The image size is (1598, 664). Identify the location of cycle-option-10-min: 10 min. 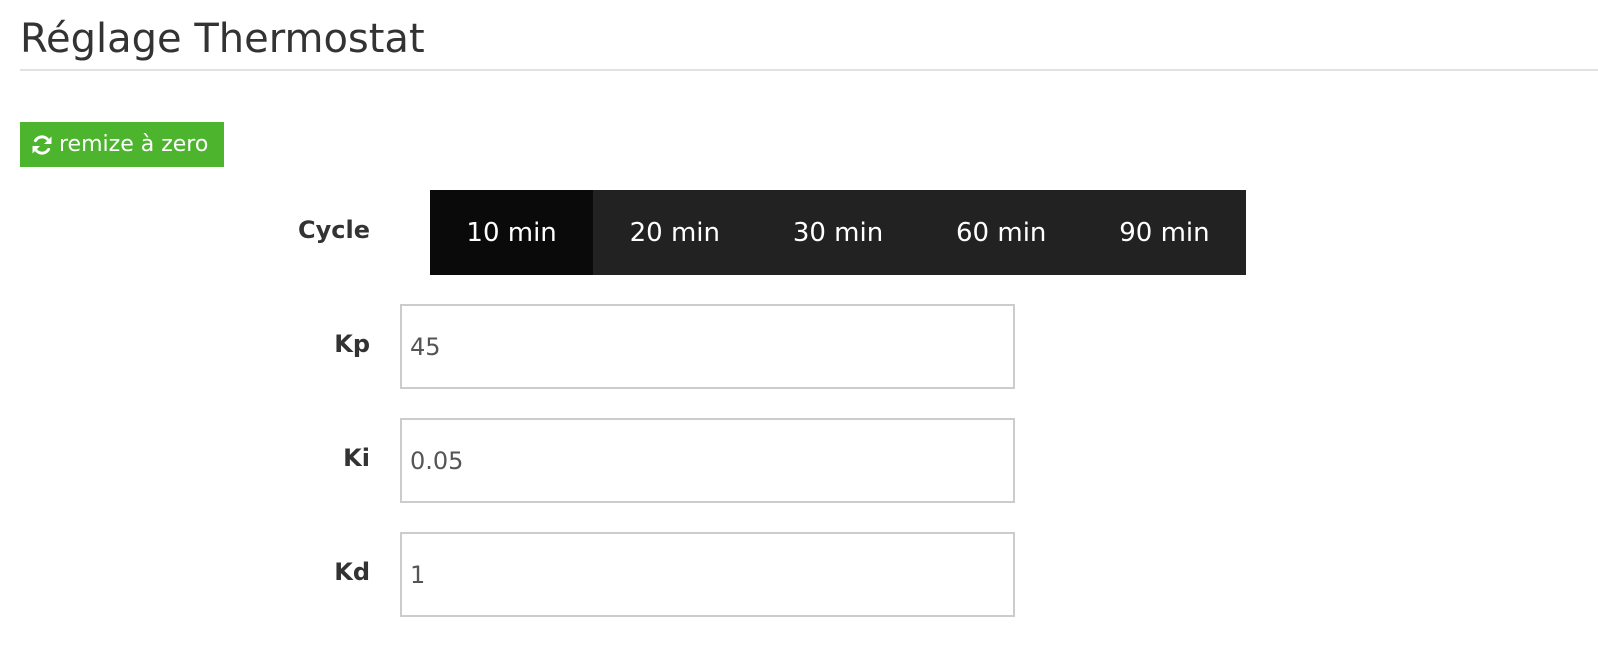
(512, 232).